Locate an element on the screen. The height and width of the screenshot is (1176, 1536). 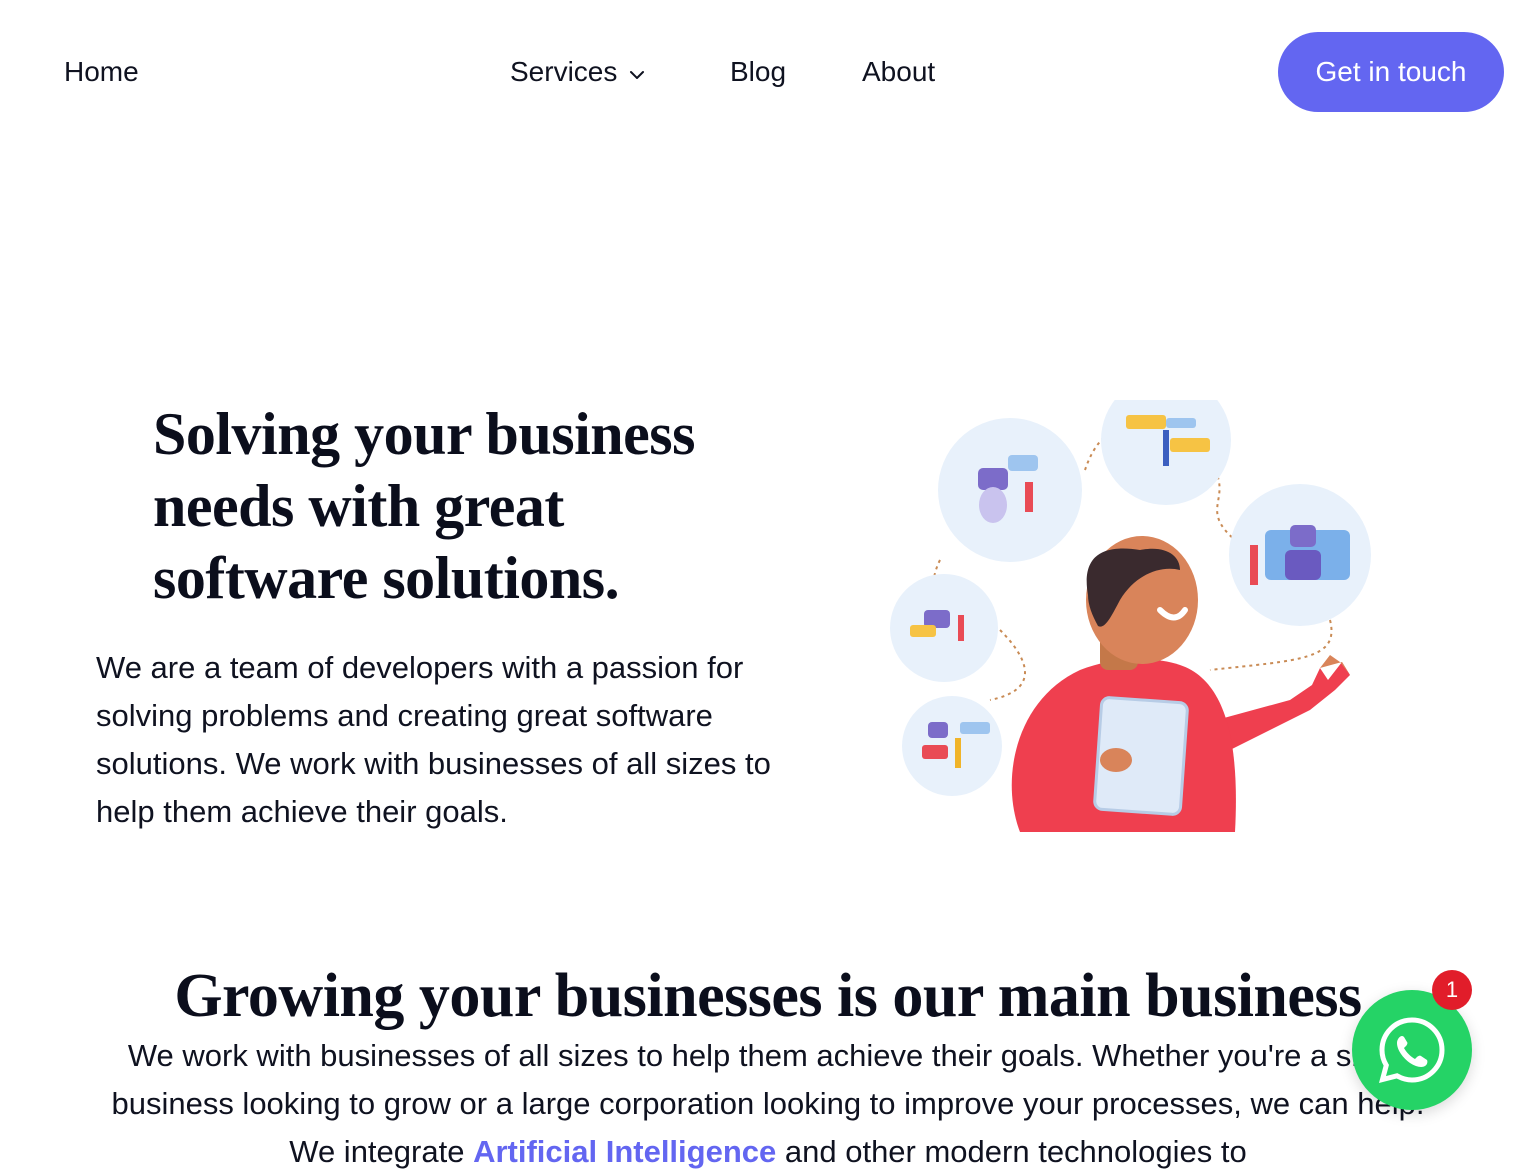
section-text-part2: and other modern technologies to is located at coordinates (1011, 1151).